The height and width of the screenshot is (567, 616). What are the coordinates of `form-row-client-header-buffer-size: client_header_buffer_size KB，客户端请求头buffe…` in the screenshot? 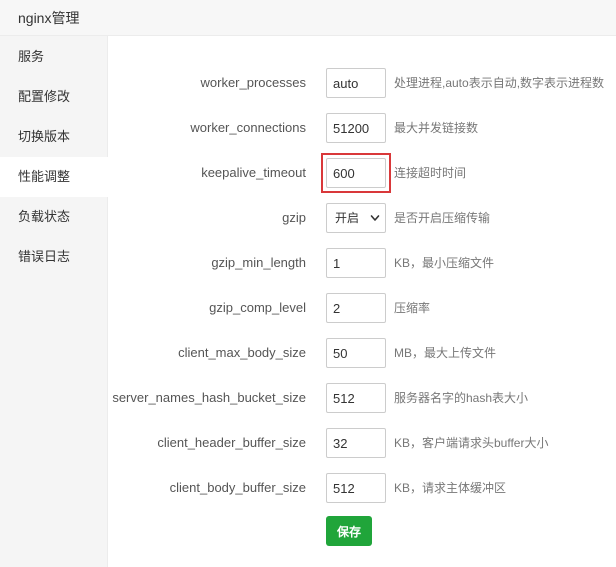 It's located at (362, 443).